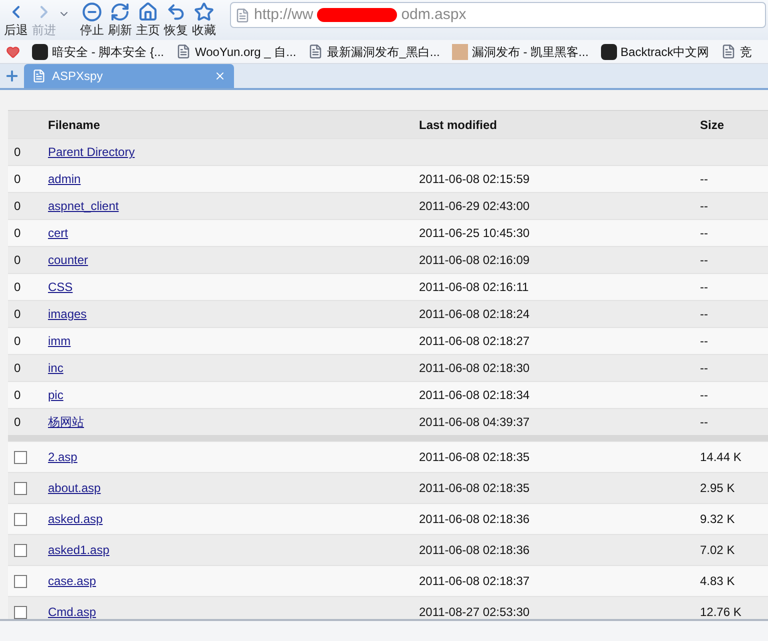  I want to click on file-link: pic, so click(56, 395).